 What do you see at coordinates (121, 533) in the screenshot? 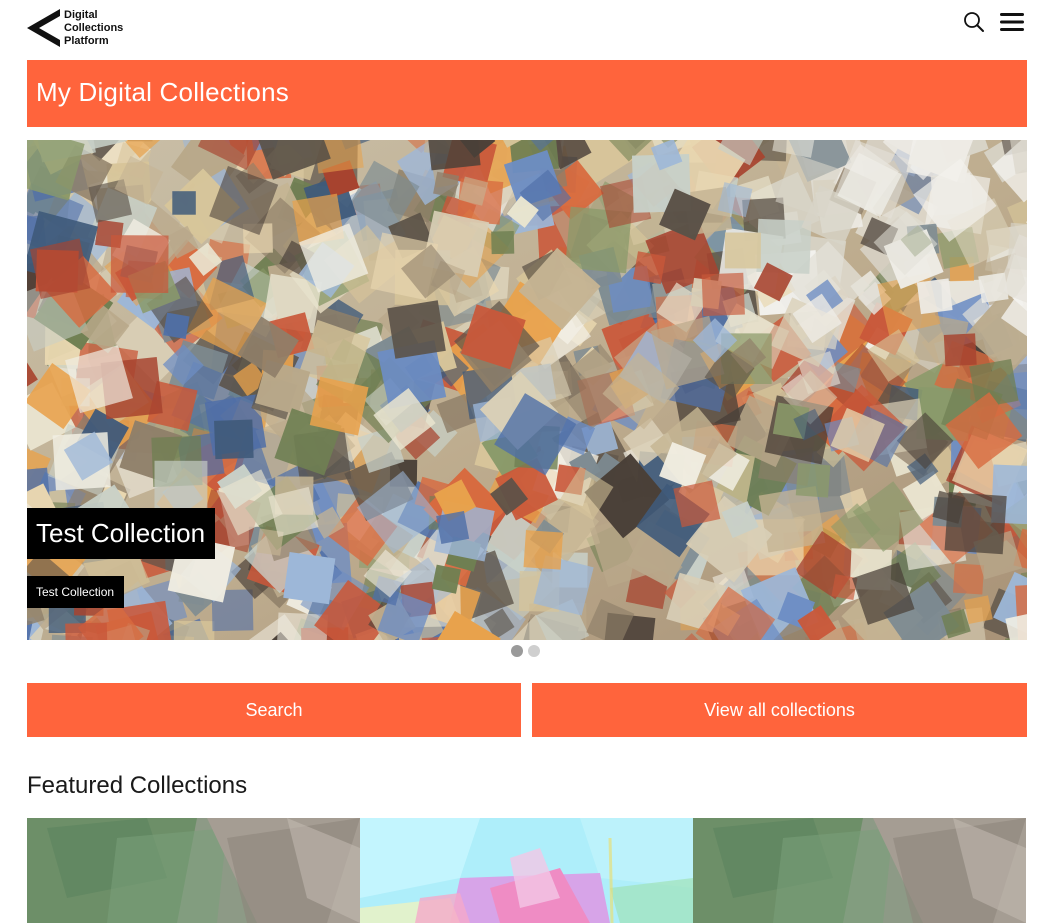
I see `slide-title: Test Collection` at bounding box center [121, 533].